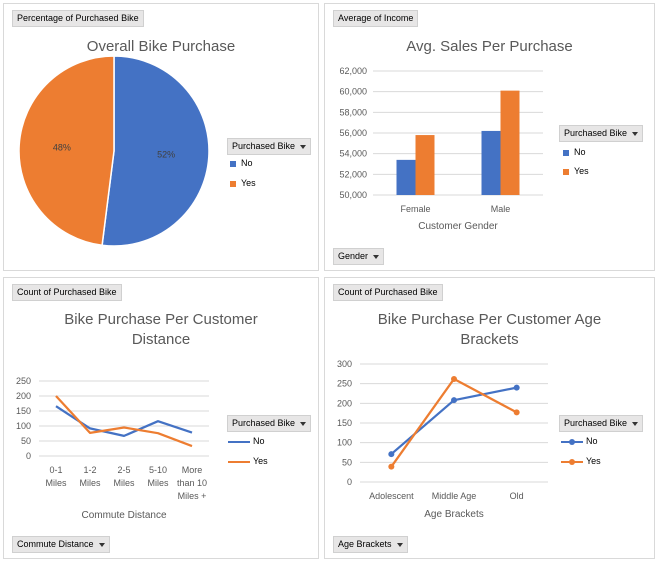 This screenshot has height=562, width=658. Describe the element at coordinates (353, 154) in the screenshot. I see `y-tick-label: 54,000` at that location.